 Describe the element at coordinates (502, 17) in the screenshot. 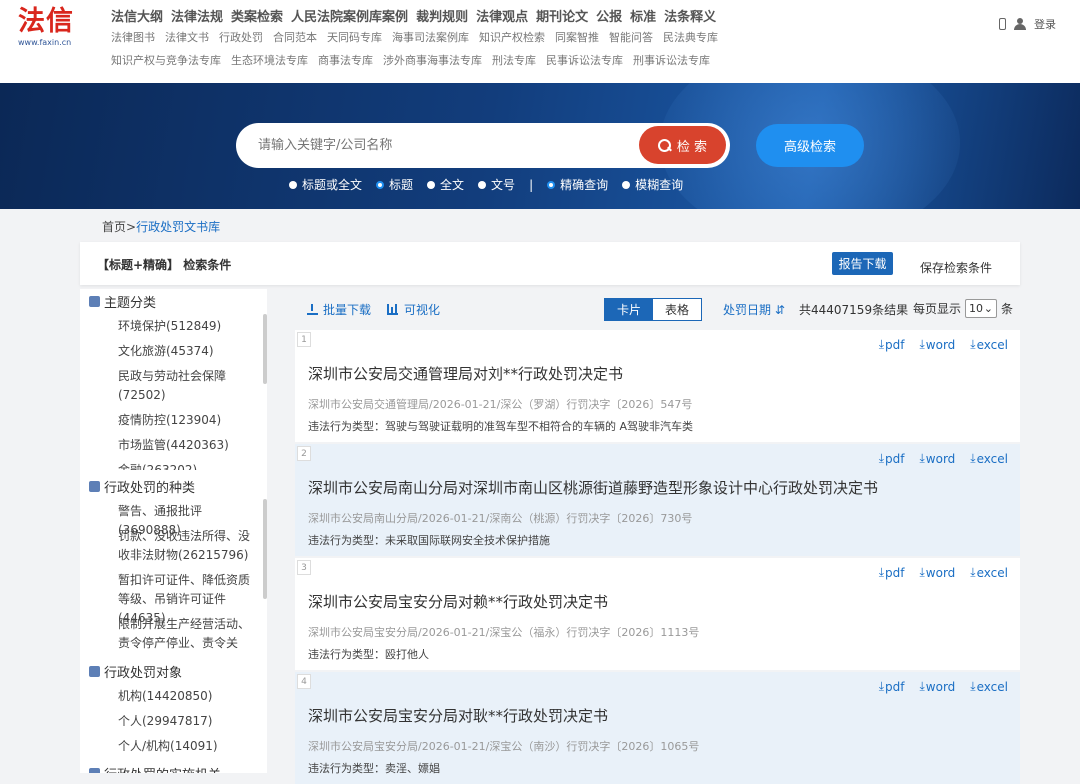

I see `nav-item: 法律观点` at that location.